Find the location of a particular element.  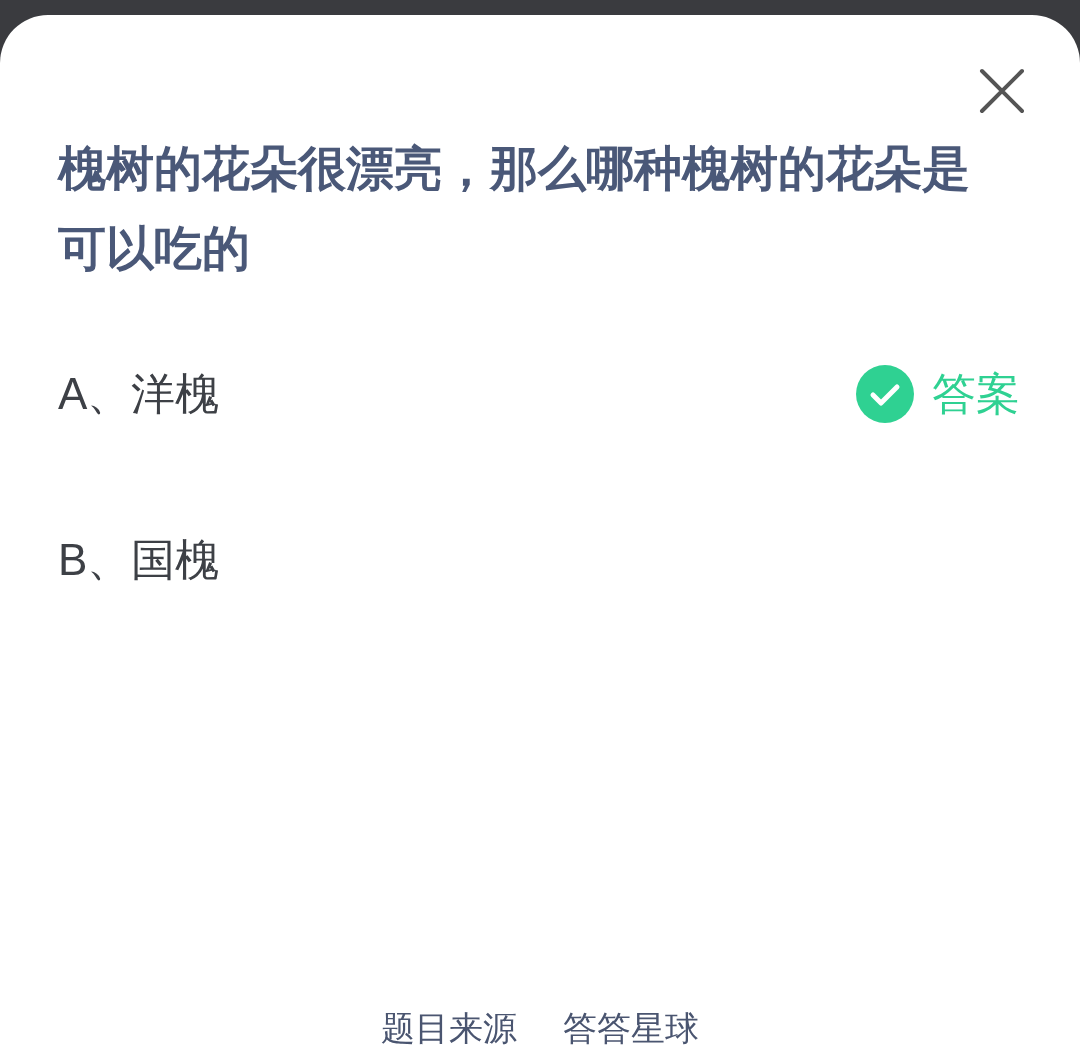

question-text: 槐树的花朵很漂亮，那么哪种槐树的花朵是可以吃的 is located at coordinates (514, 209).